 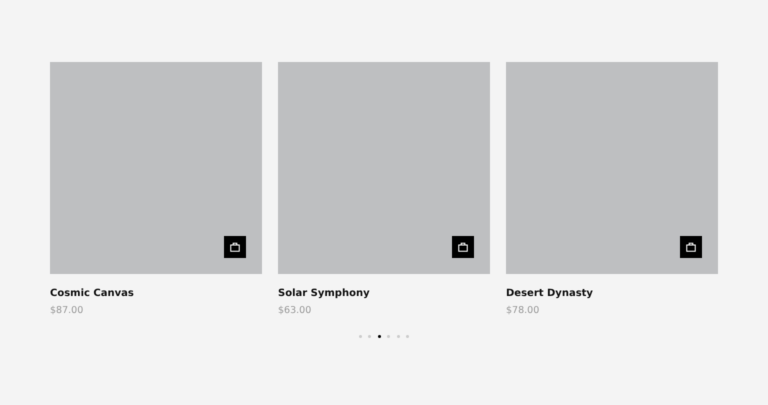 I want to click on product-price: $78.00, so click(x=523, y=311).